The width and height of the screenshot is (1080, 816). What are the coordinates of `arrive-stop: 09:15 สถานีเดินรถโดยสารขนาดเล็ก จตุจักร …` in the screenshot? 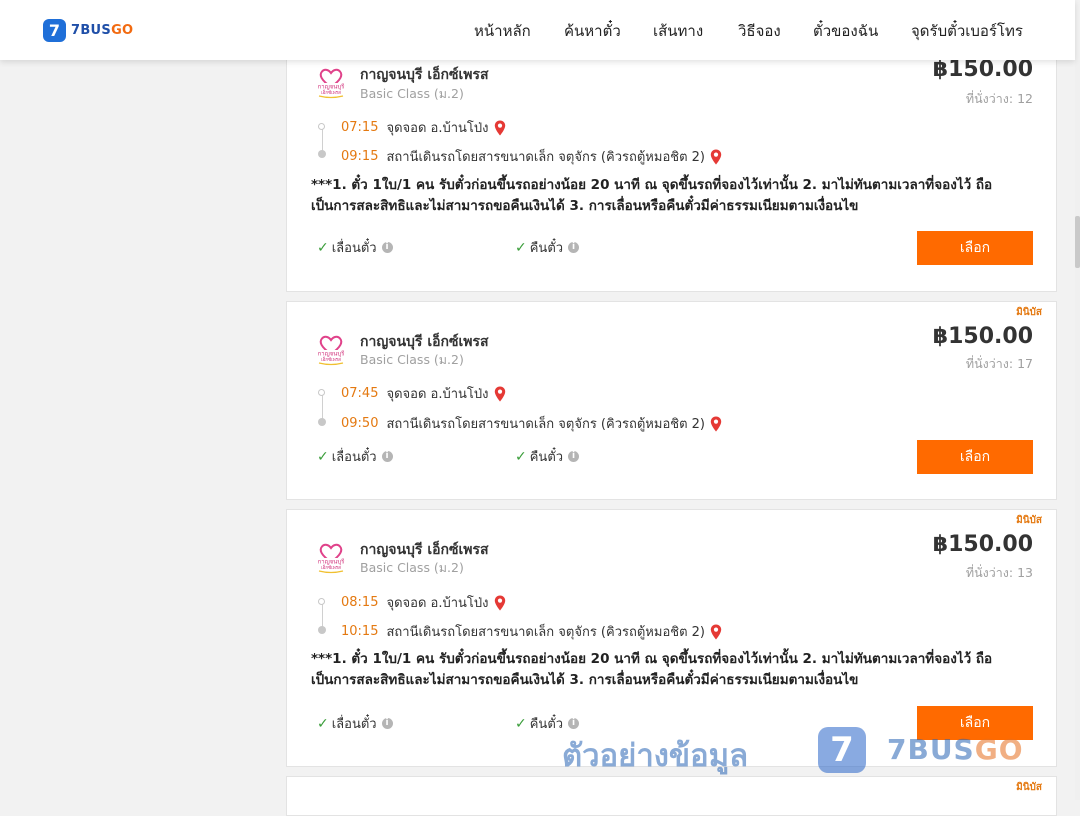 It's located at (531, 156).